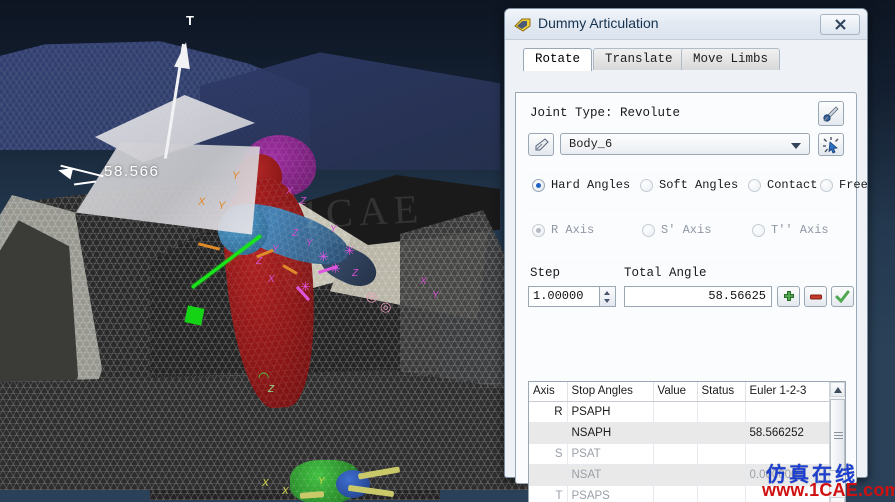 This screenshot has height=502, width=895. I want to click on tab-move-limbs: Move Limbs, so click(731, 59).